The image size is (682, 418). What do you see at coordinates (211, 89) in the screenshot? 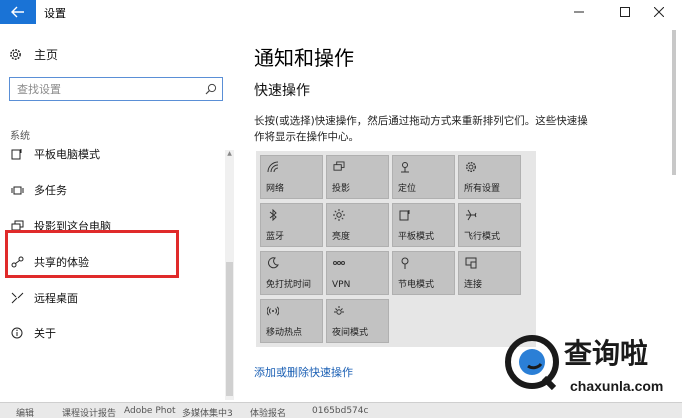
I see `search-icon` at bounding box center [211, 89].